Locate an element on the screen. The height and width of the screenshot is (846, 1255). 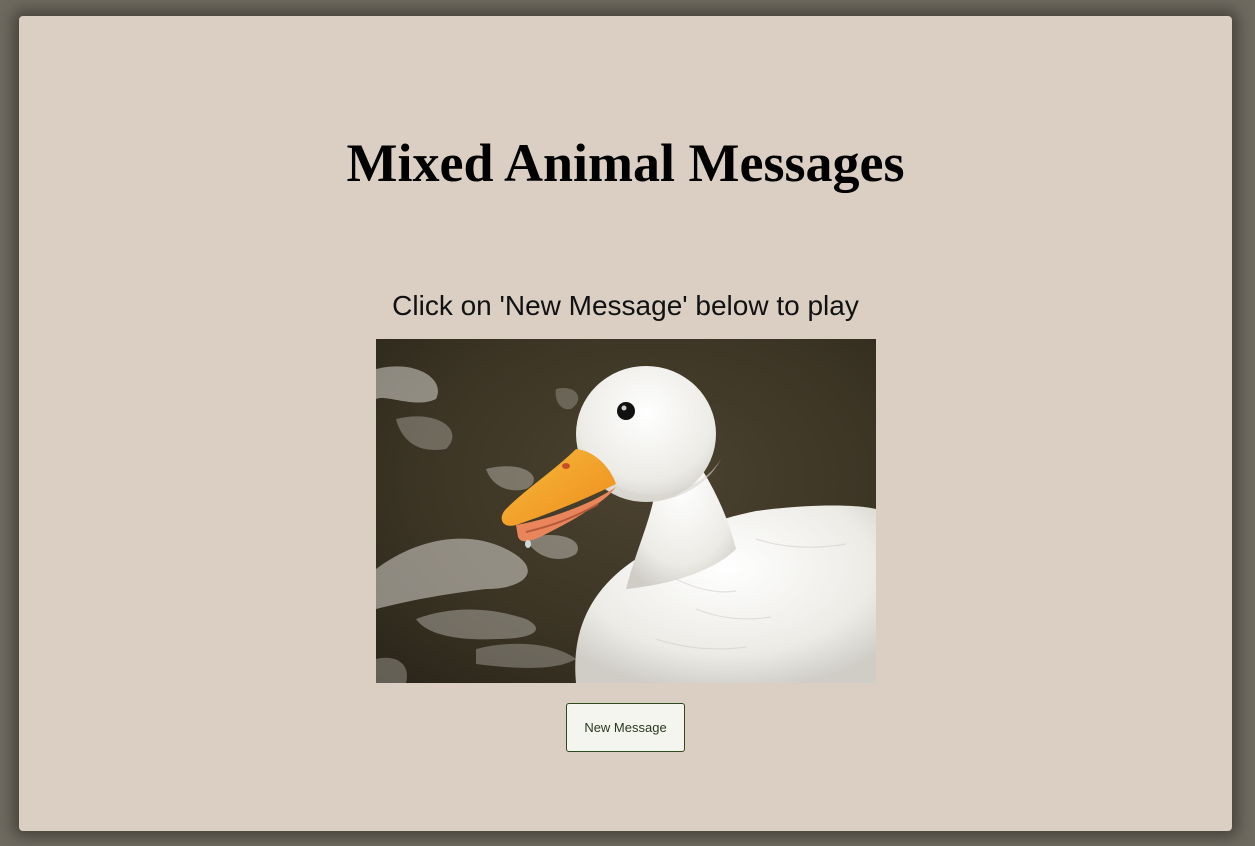
new-message-button: New Message is located at coordinates (625, 727).